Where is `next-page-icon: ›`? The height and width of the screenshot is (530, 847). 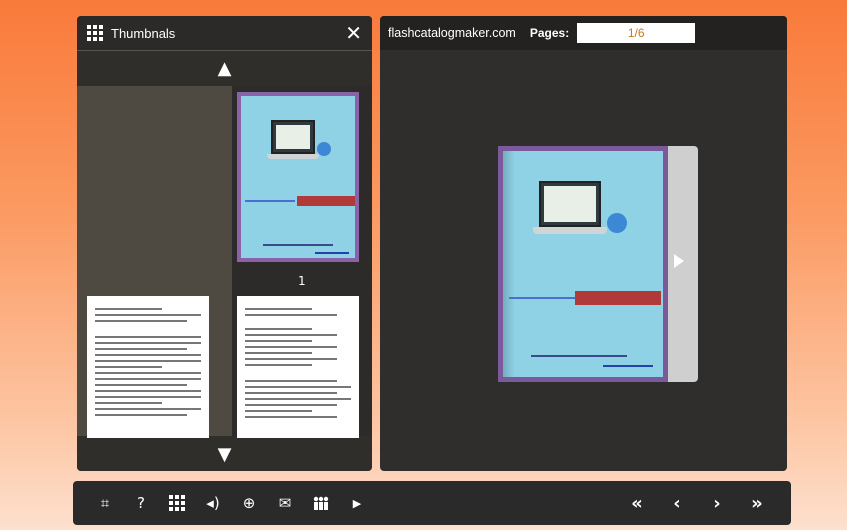 next-page-icon: › is located at coordinates (717, 503).